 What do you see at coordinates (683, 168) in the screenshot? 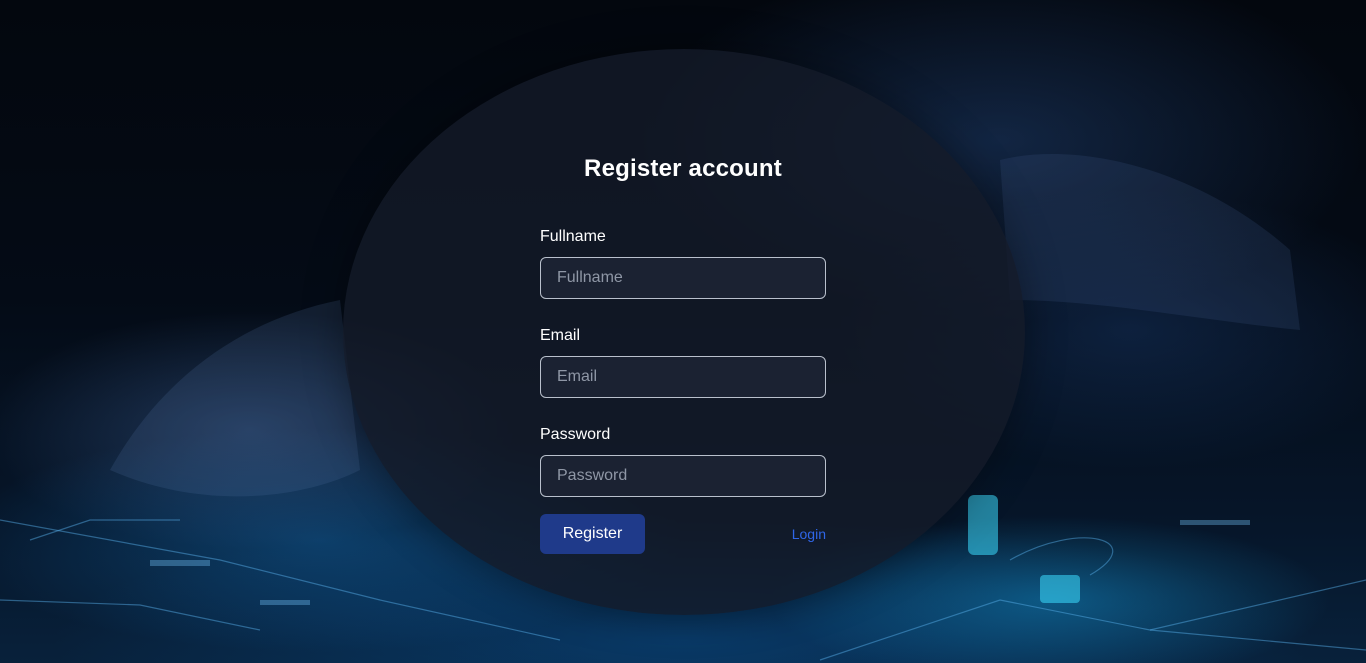
I see `page-title: Register account` at bounding box center [683, 168].